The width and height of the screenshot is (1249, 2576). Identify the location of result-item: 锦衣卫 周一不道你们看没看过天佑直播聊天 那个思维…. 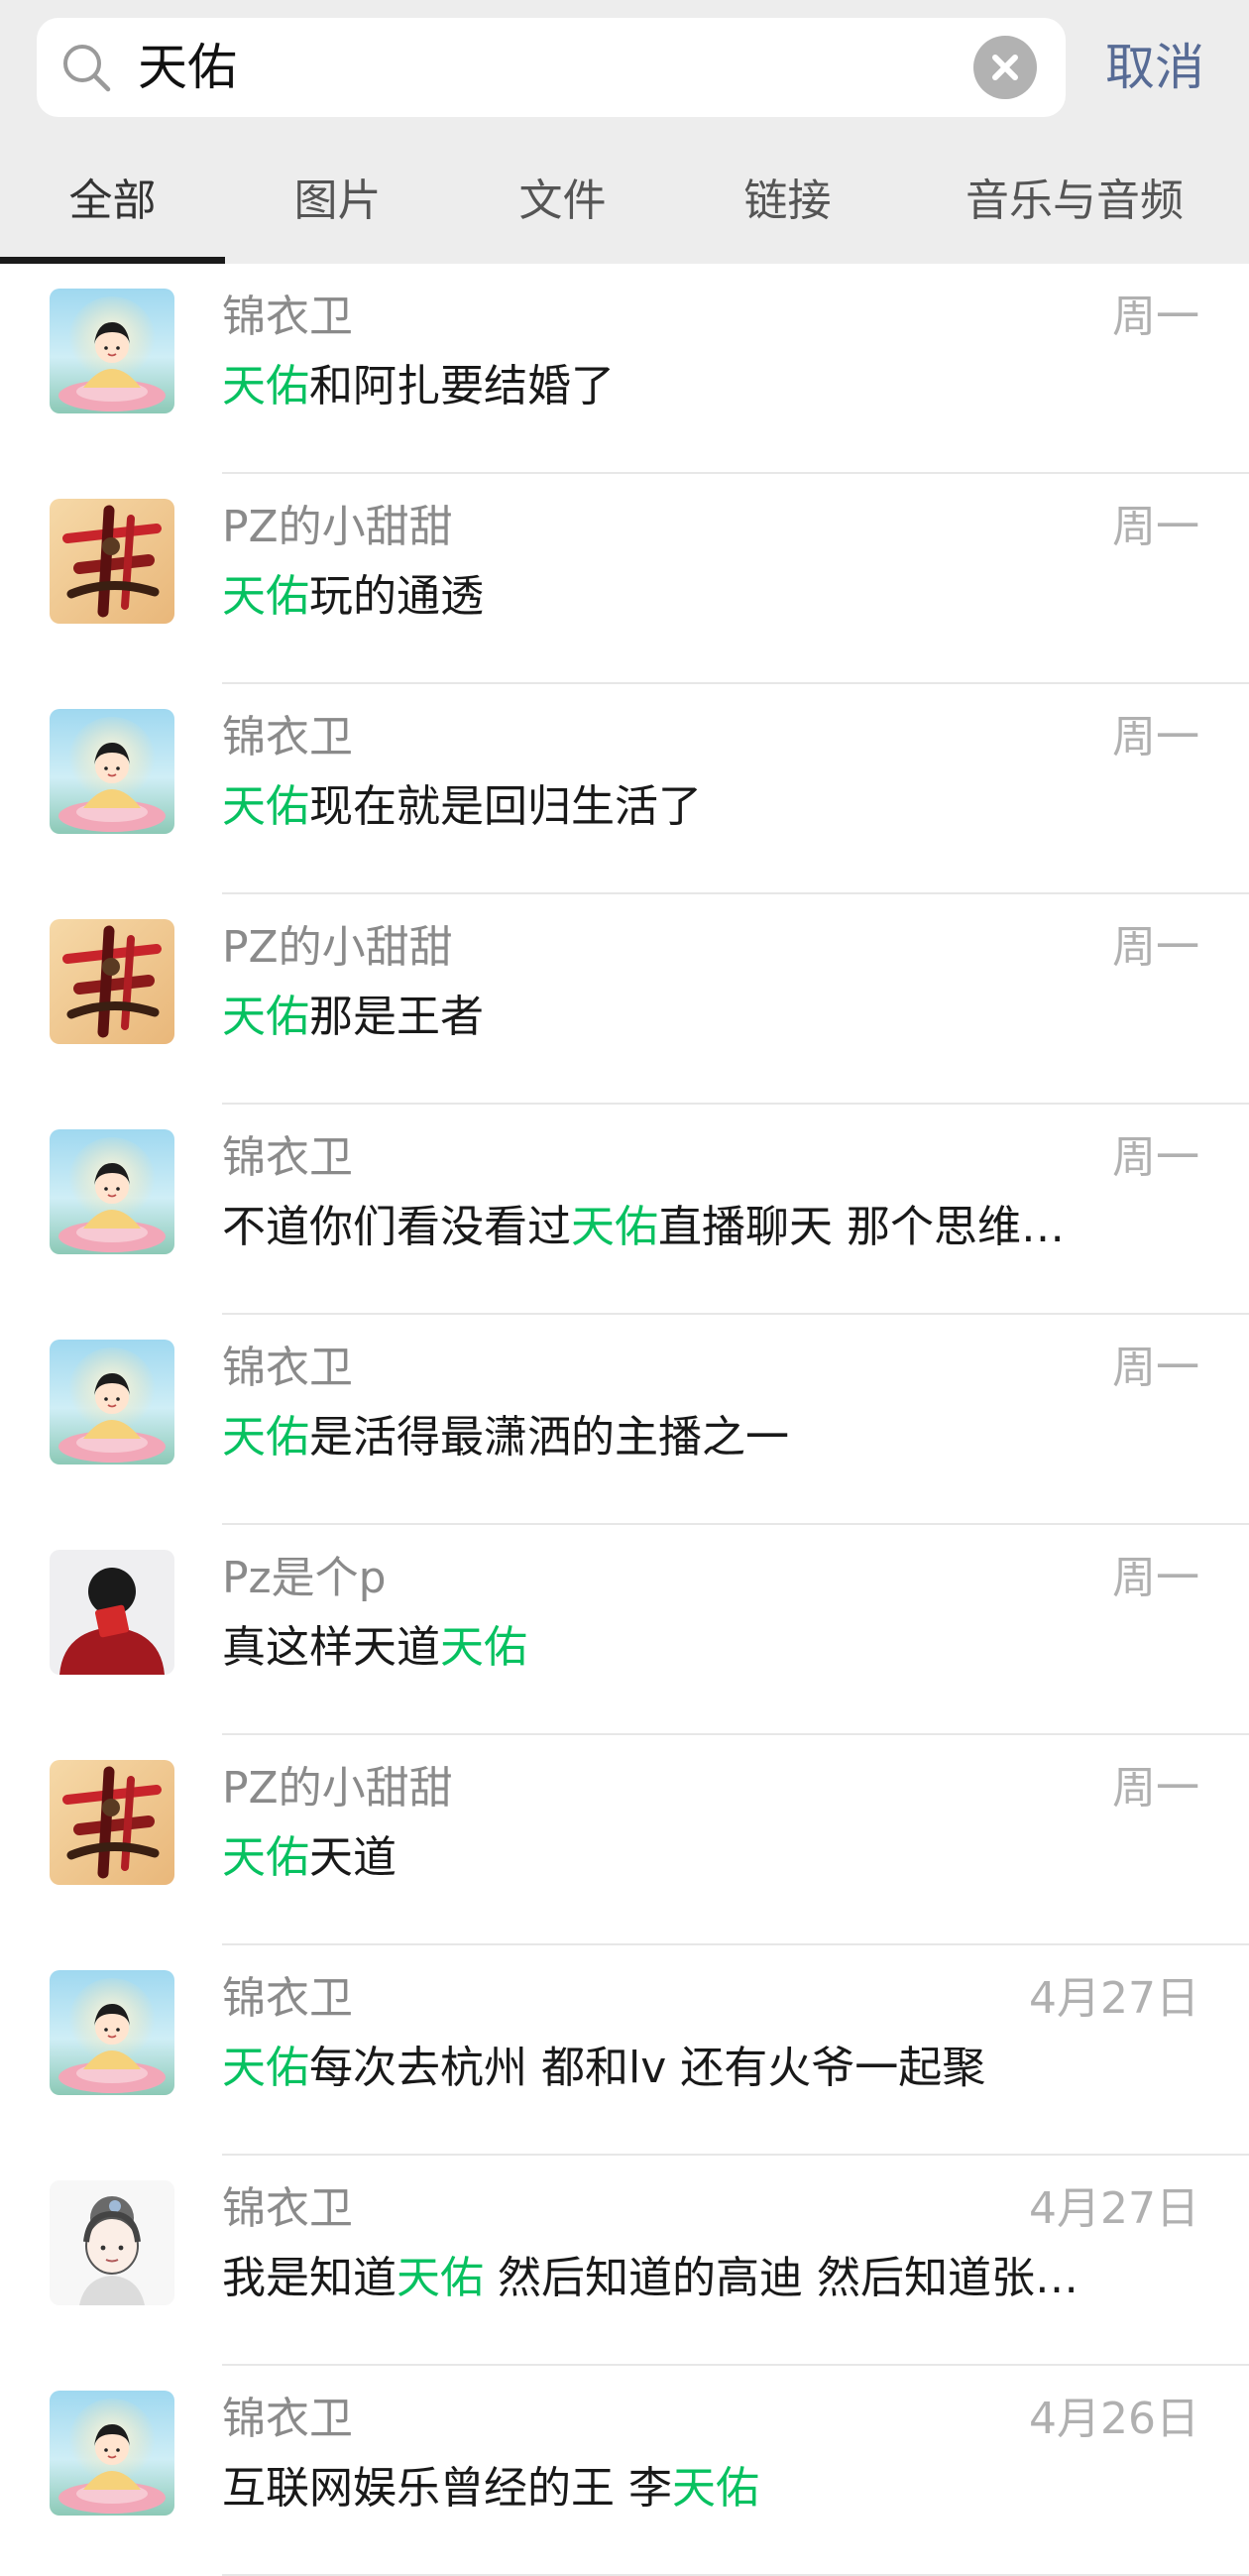
(624, 1210).